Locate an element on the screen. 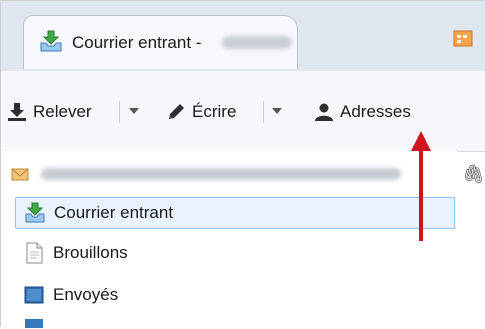 This screenshot has height=329, width=485. get-mail-dropdown-arrow is located at coordinates (134, 111).